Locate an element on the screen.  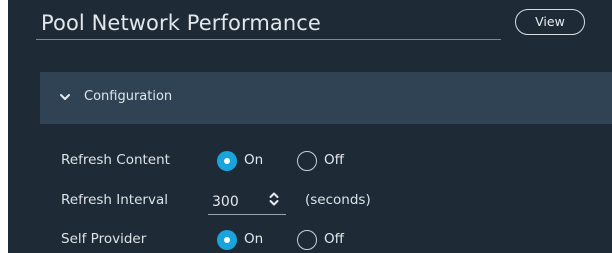
self-provider-off-label: Off is located at coordinates (334, 239).